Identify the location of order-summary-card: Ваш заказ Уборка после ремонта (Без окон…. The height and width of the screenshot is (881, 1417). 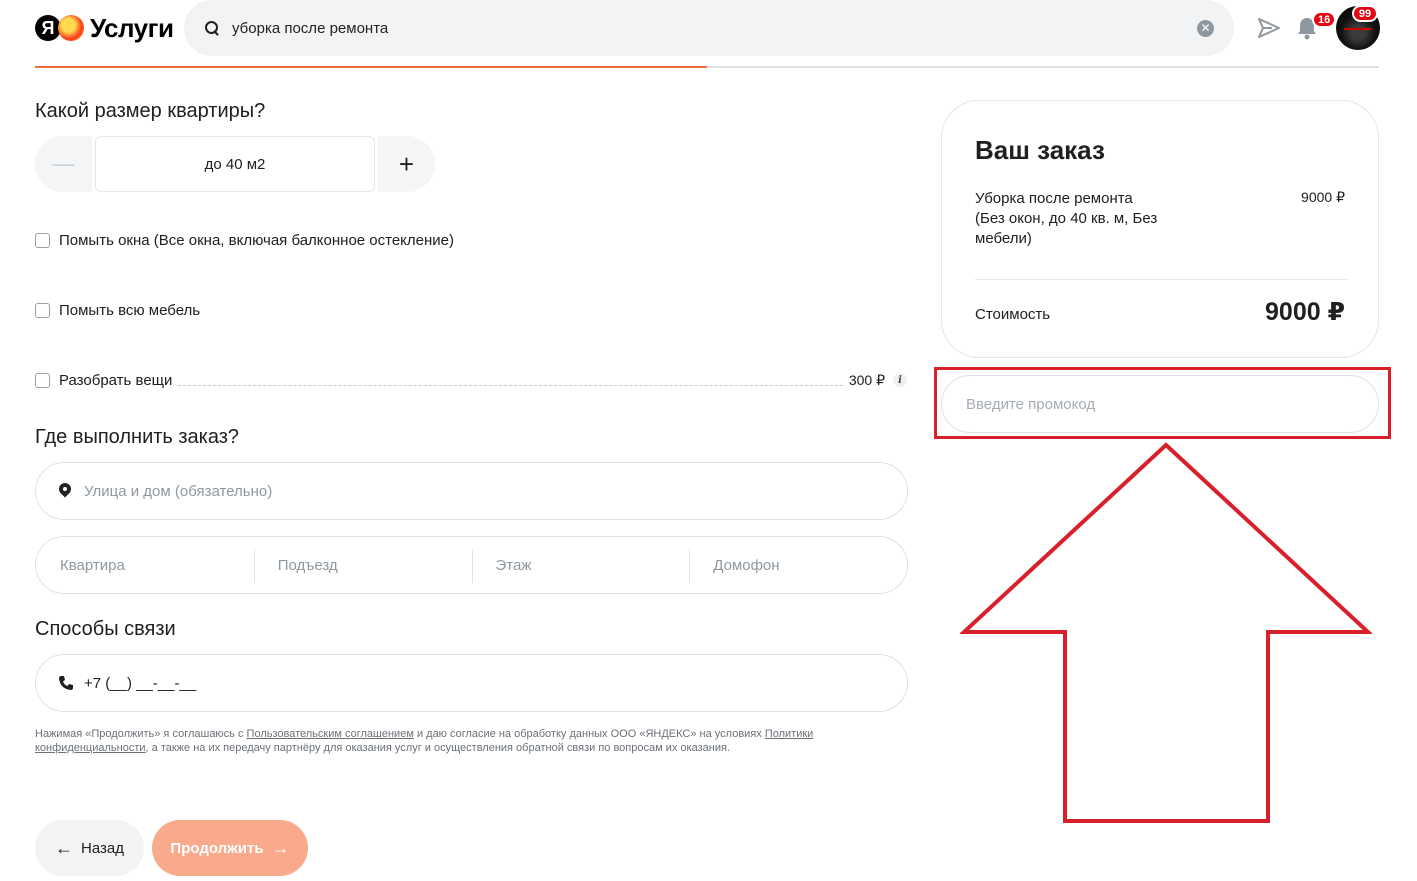
(1160, 229).